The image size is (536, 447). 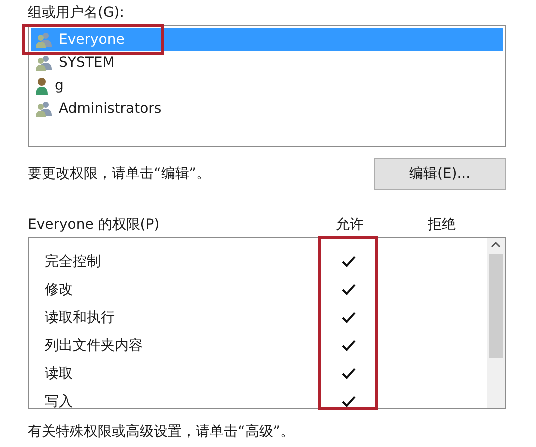 What do you see at coordinates (59, 290) in the screenshot?
I see `permission-name: 修改` at bounding box center [59, 290].